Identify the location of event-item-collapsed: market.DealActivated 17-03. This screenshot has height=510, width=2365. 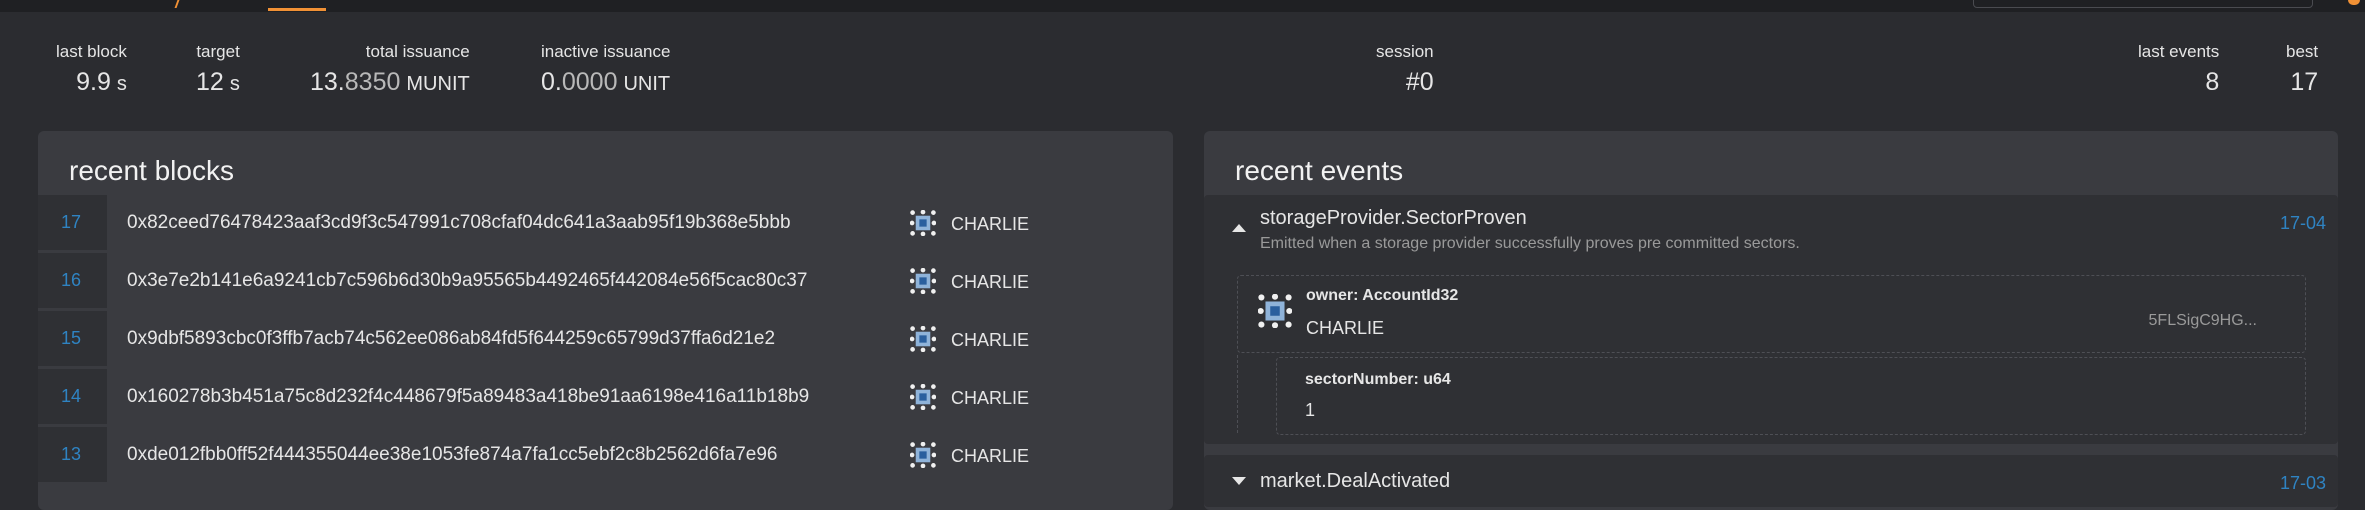
(1771, 481).